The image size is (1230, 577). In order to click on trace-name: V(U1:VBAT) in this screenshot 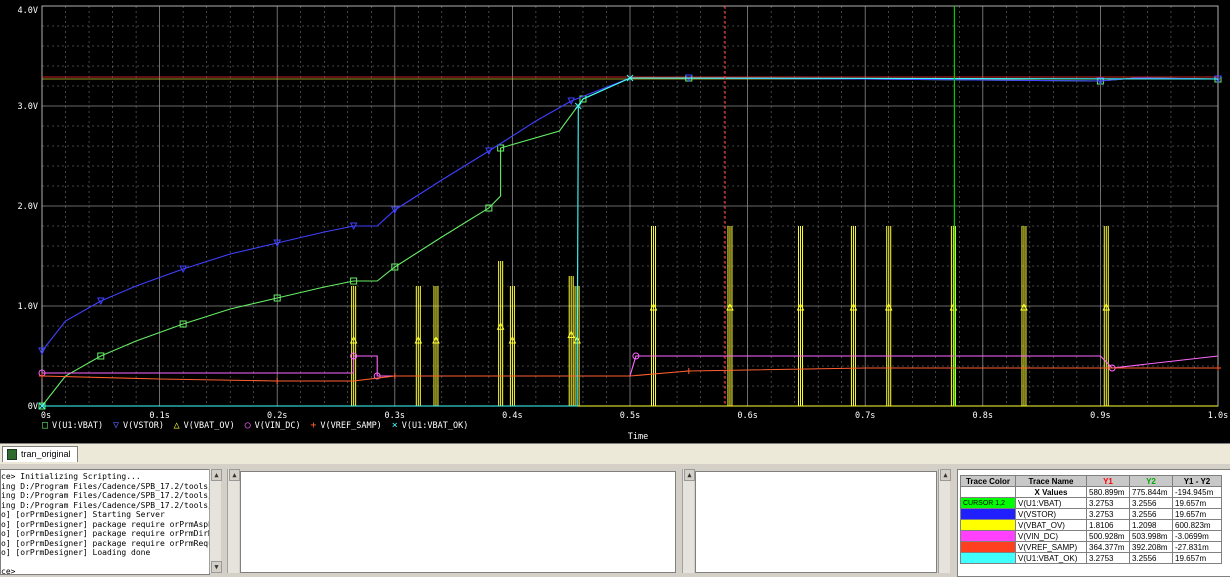, I will do `click(1051, 503)`.